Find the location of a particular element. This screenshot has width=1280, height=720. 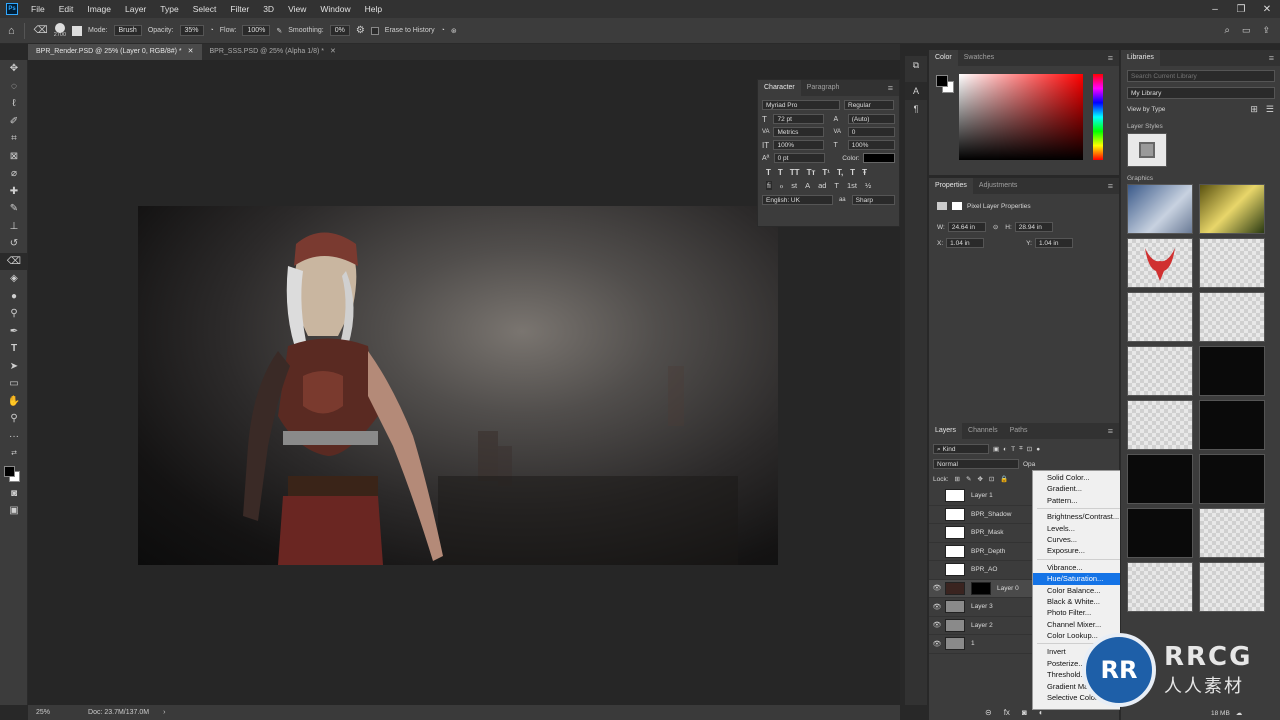

close-icon: ✕ is located at coordinates (1267, 9).